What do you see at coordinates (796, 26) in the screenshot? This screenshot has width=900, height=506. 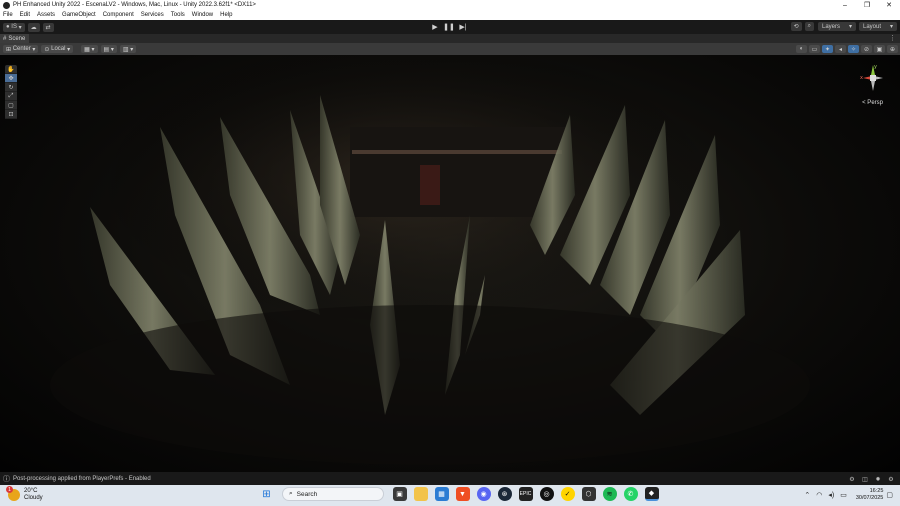 I see `history-button: ⟲` at bounding box center [796, 26].